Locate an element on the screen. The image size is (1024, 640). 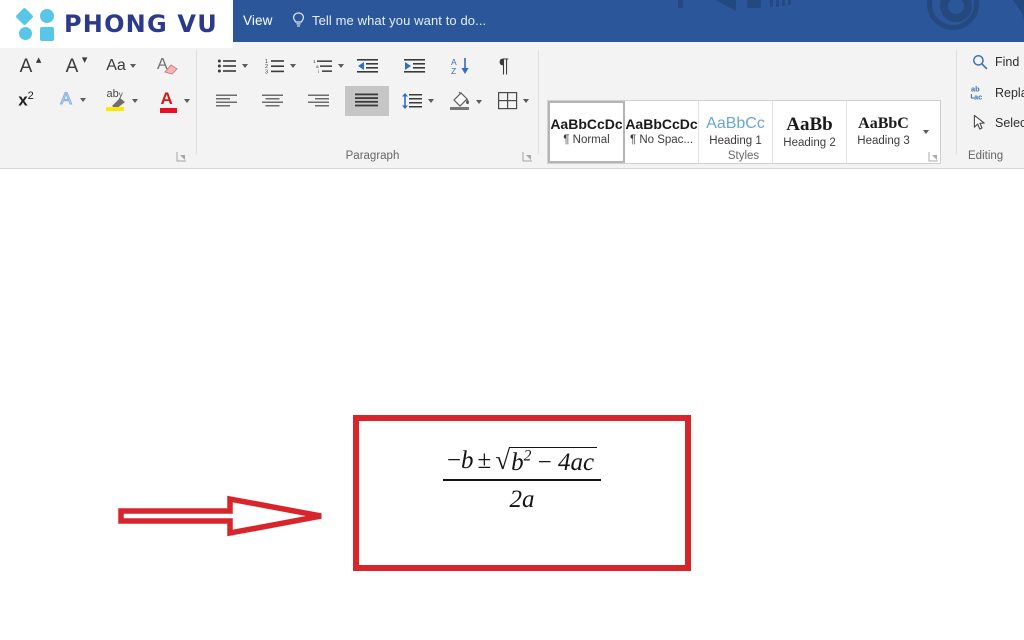
superscript-icon: x2 is located at coordinates (26, 100).